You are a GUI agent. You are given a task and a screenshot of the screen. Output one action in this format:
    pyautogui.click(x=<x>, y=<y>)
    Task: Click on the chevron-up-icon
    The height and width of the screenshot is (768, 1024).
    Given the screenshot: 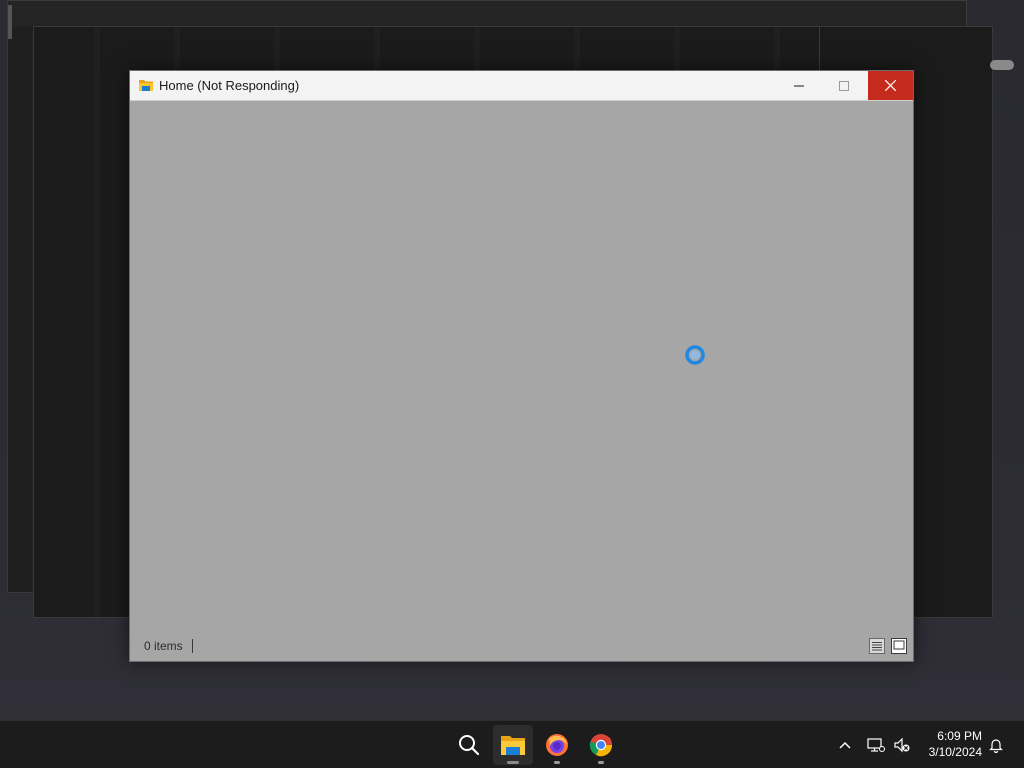 What is the action you would take?
    pyautogui.click(x=845, y=745)
    